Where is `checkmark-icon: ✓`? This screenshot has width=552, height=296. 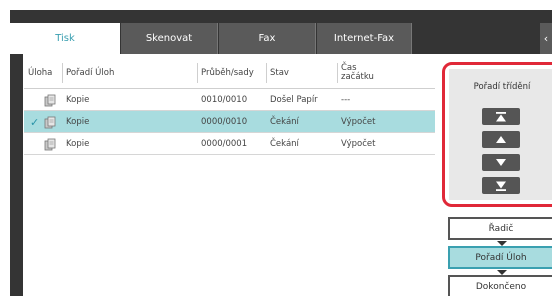
checkmark-icon: ✓ is located at coordinates (35, 122).